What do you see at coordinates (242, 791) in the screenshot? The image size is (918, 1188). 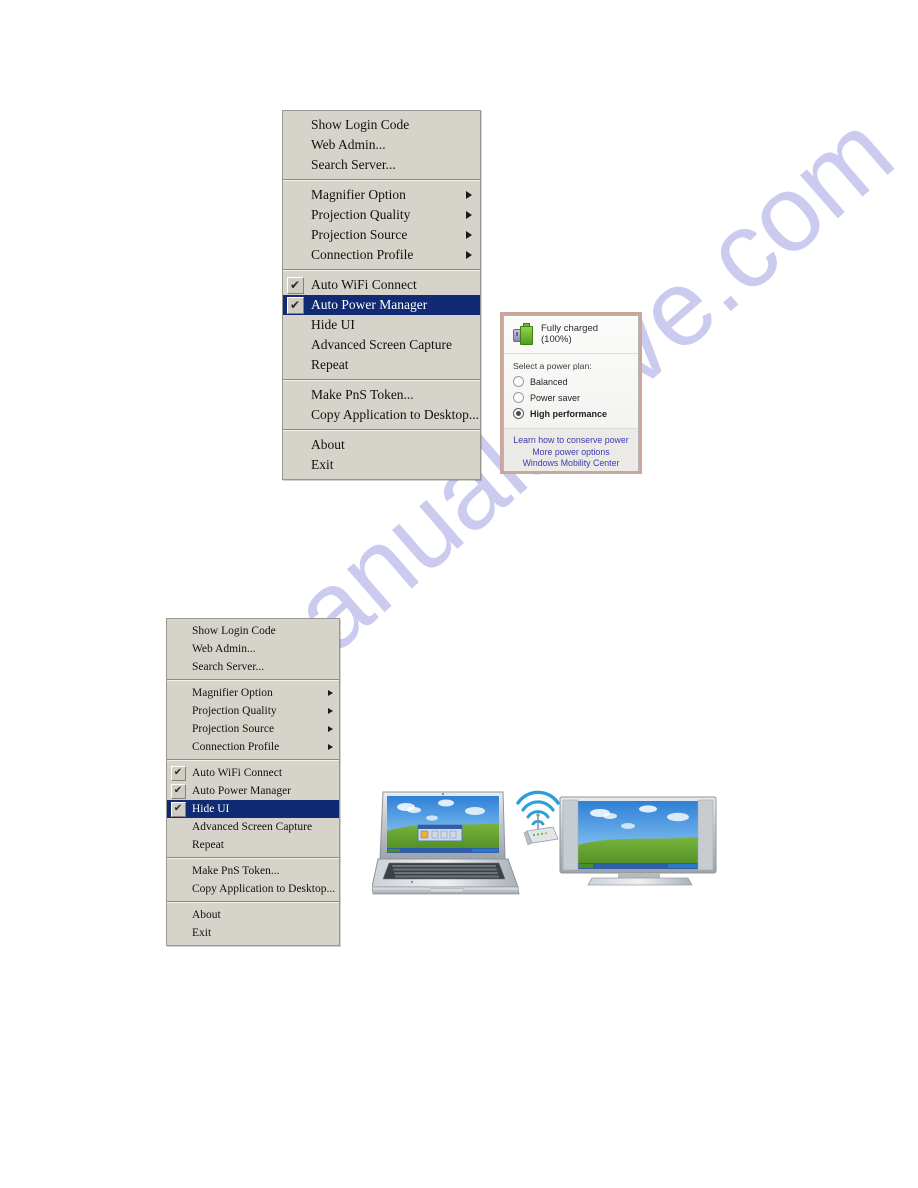 I see `menu-item-label: Auto Power Manager` at bounding box center [242, 791].